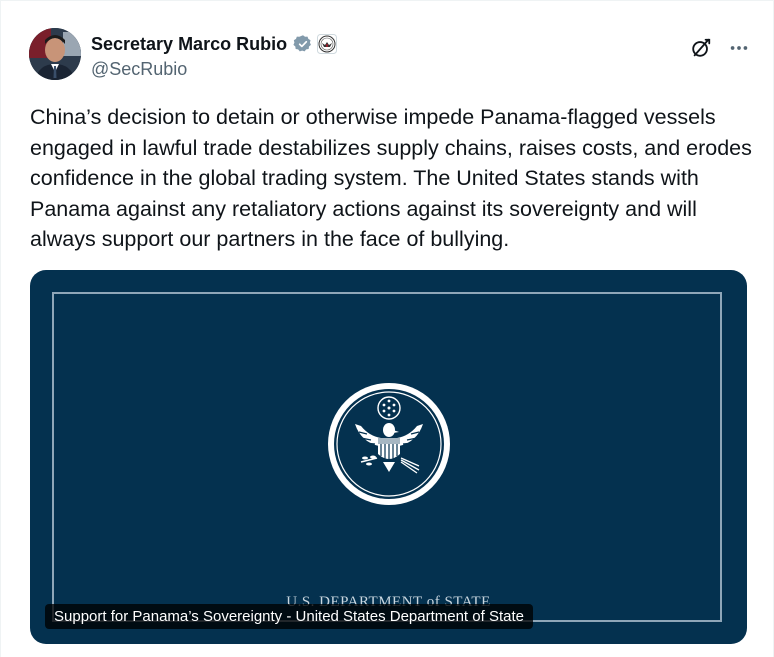  I want to click on great-seal-icon, so click(389, 444).